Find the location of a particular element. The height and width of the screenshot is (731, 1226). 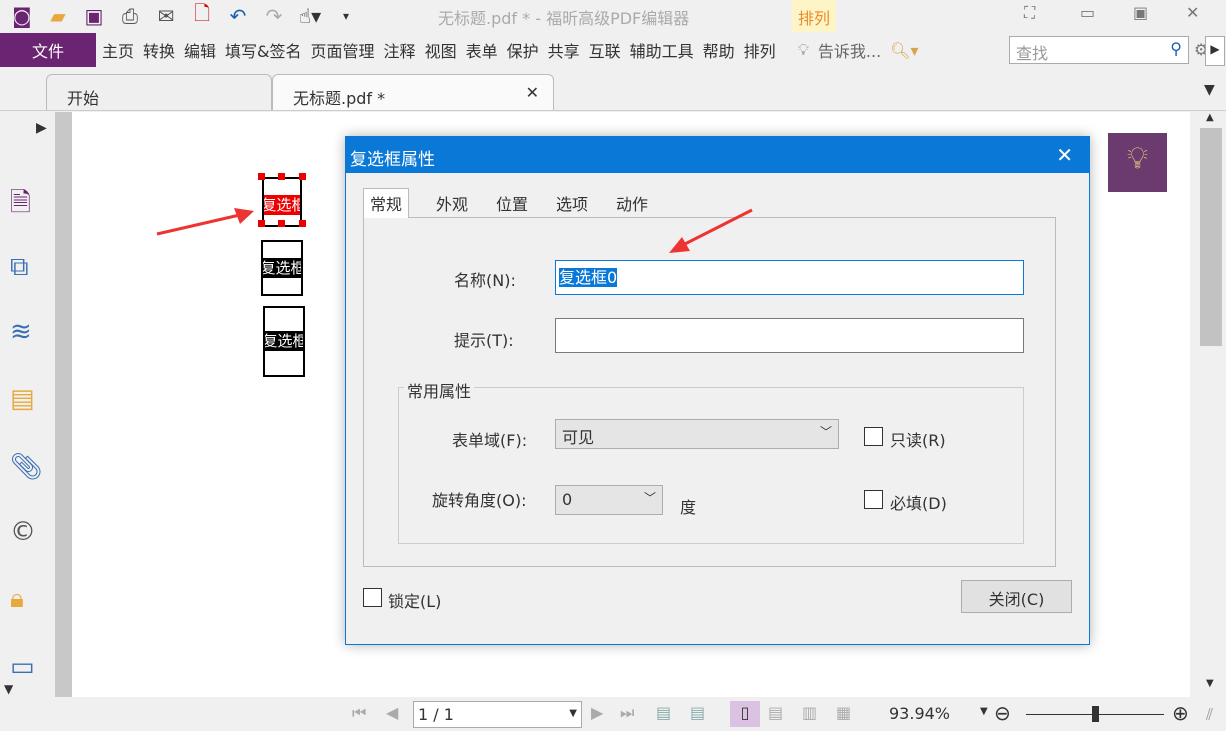

menu-form: 表单 is located at coordinates (482, 50).